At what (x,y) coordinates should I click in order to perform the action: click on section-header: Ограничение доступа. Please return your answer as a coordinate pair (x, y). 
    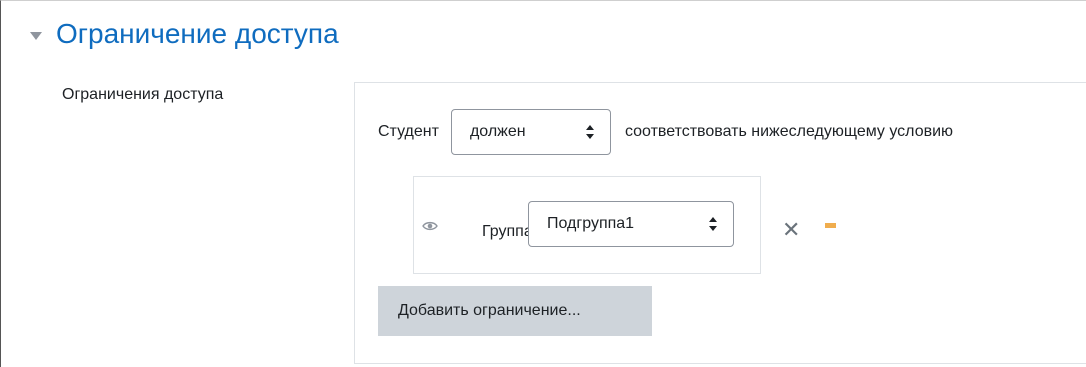
    Looking at the image, I should click on (184, 34).